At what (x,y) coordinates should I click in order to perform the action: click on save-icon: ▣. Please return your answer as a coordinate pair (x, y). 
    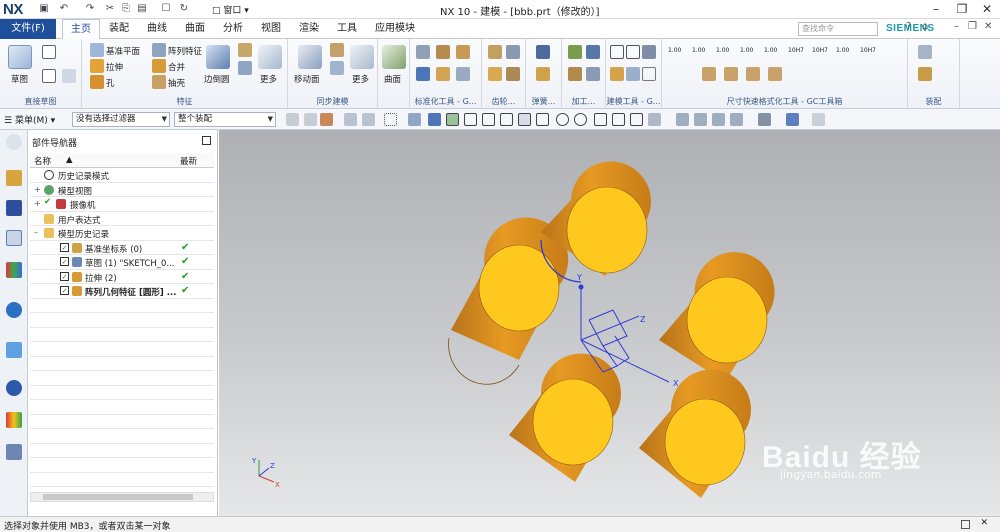
    Looking at the image, I should click on (44, 9).